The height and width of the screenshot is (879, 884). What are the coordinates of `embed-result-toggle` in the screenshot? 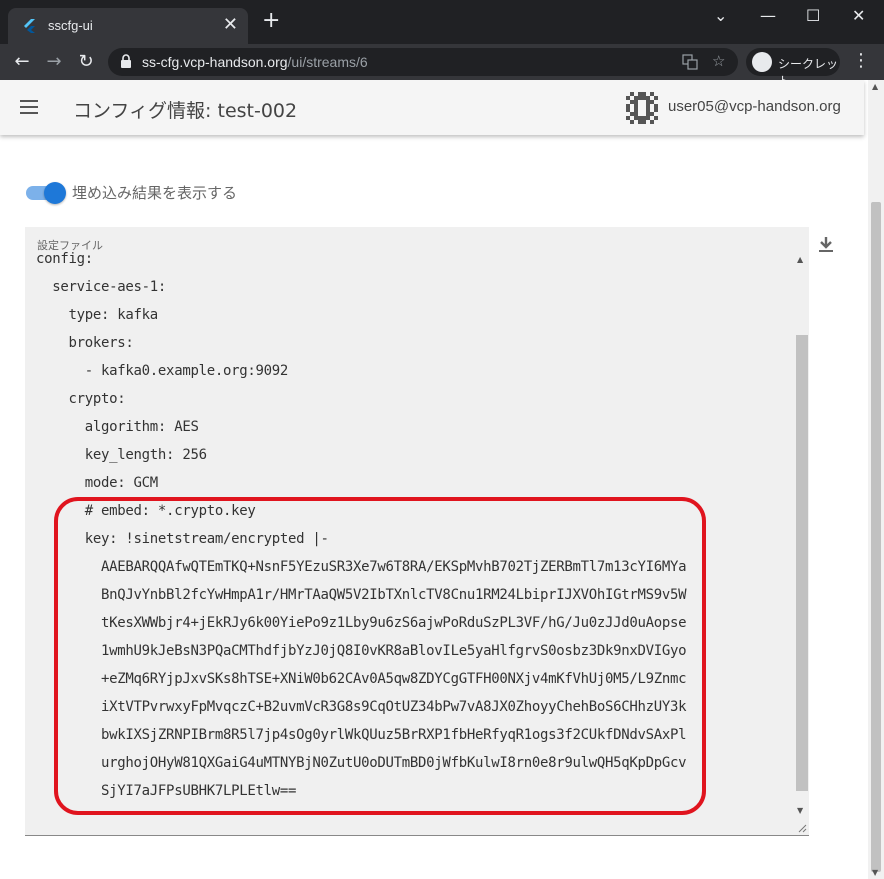 It's located at (46, 193).